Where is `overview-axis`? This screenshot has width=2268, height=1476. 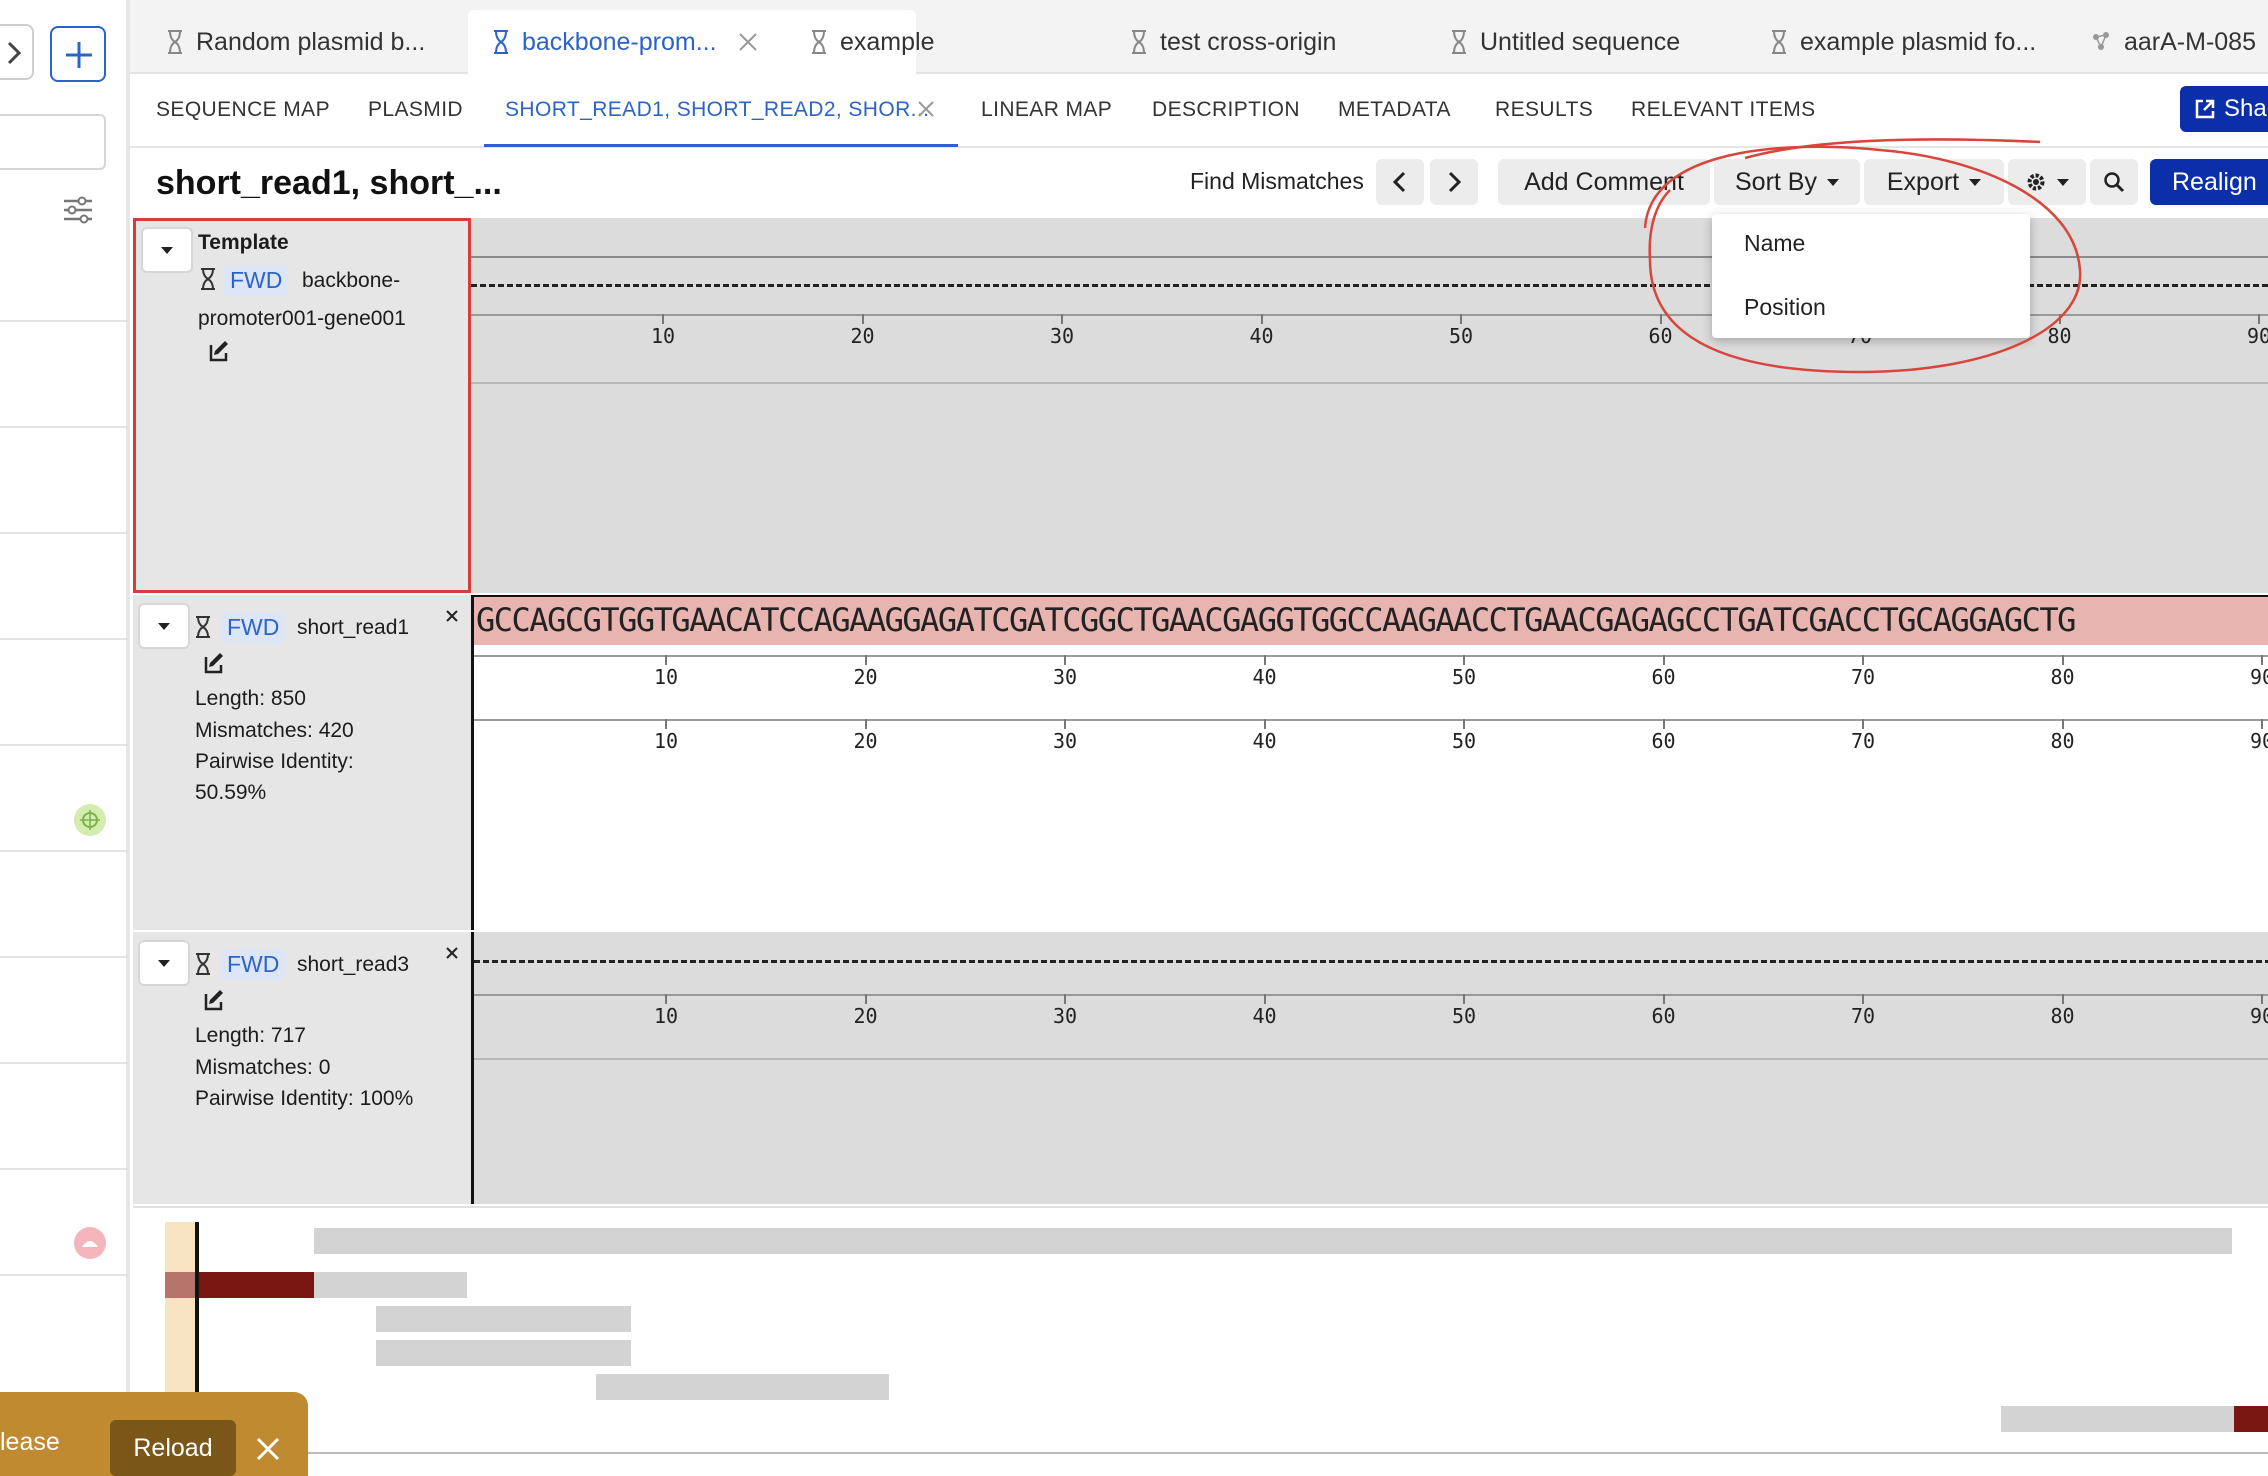
overview-axis is located at coordinates (1200, 1453).